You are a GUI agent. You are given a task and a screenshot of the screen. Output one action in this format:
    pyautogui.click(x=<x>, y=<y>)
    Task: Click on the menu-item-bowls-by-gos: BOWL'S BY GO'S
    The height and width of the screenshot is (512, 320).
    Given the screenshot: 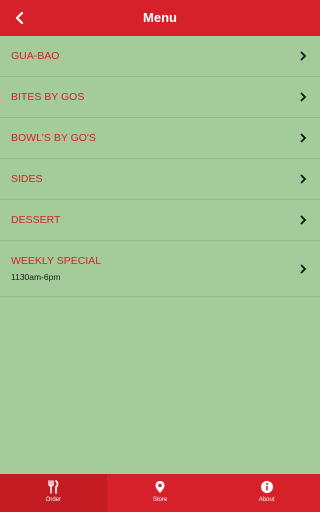 What is the action you would take?
    pyautogui.click(x=160, y=138)
    